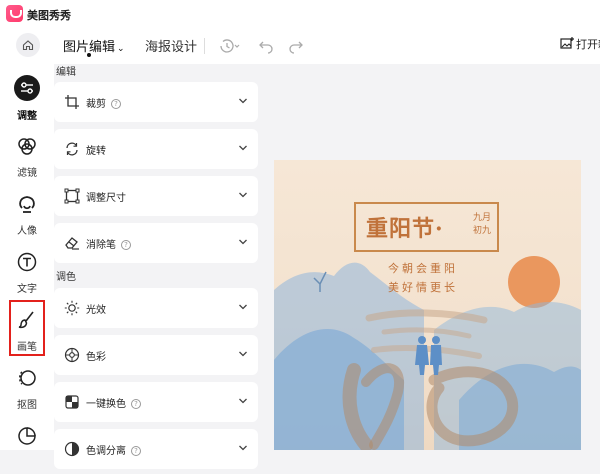 Image resolution: width=600 pixels, height=474 pixels. Describe the element at coordinates (423, 287) in the screenshot. I see `poster-verse-line-2: 美好情更长` at that location.